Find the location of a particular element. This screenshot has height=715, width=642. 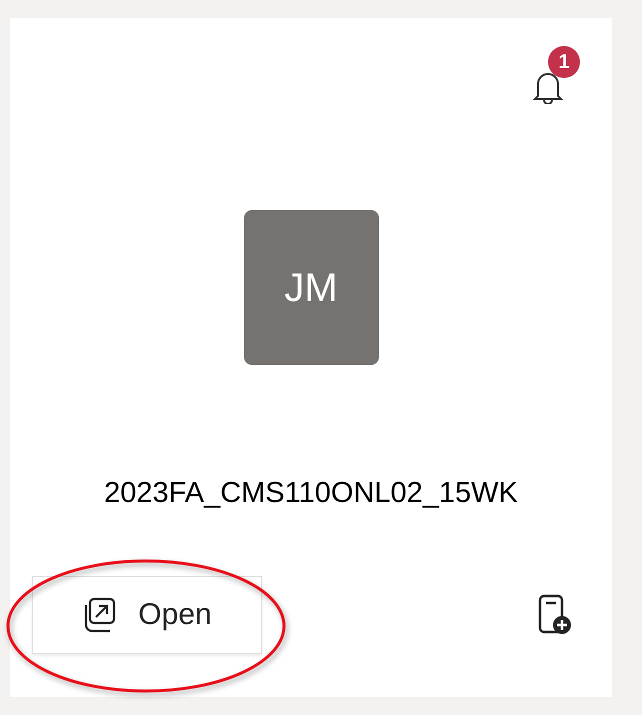

open-external-icon is located at coordinates (99, 614).